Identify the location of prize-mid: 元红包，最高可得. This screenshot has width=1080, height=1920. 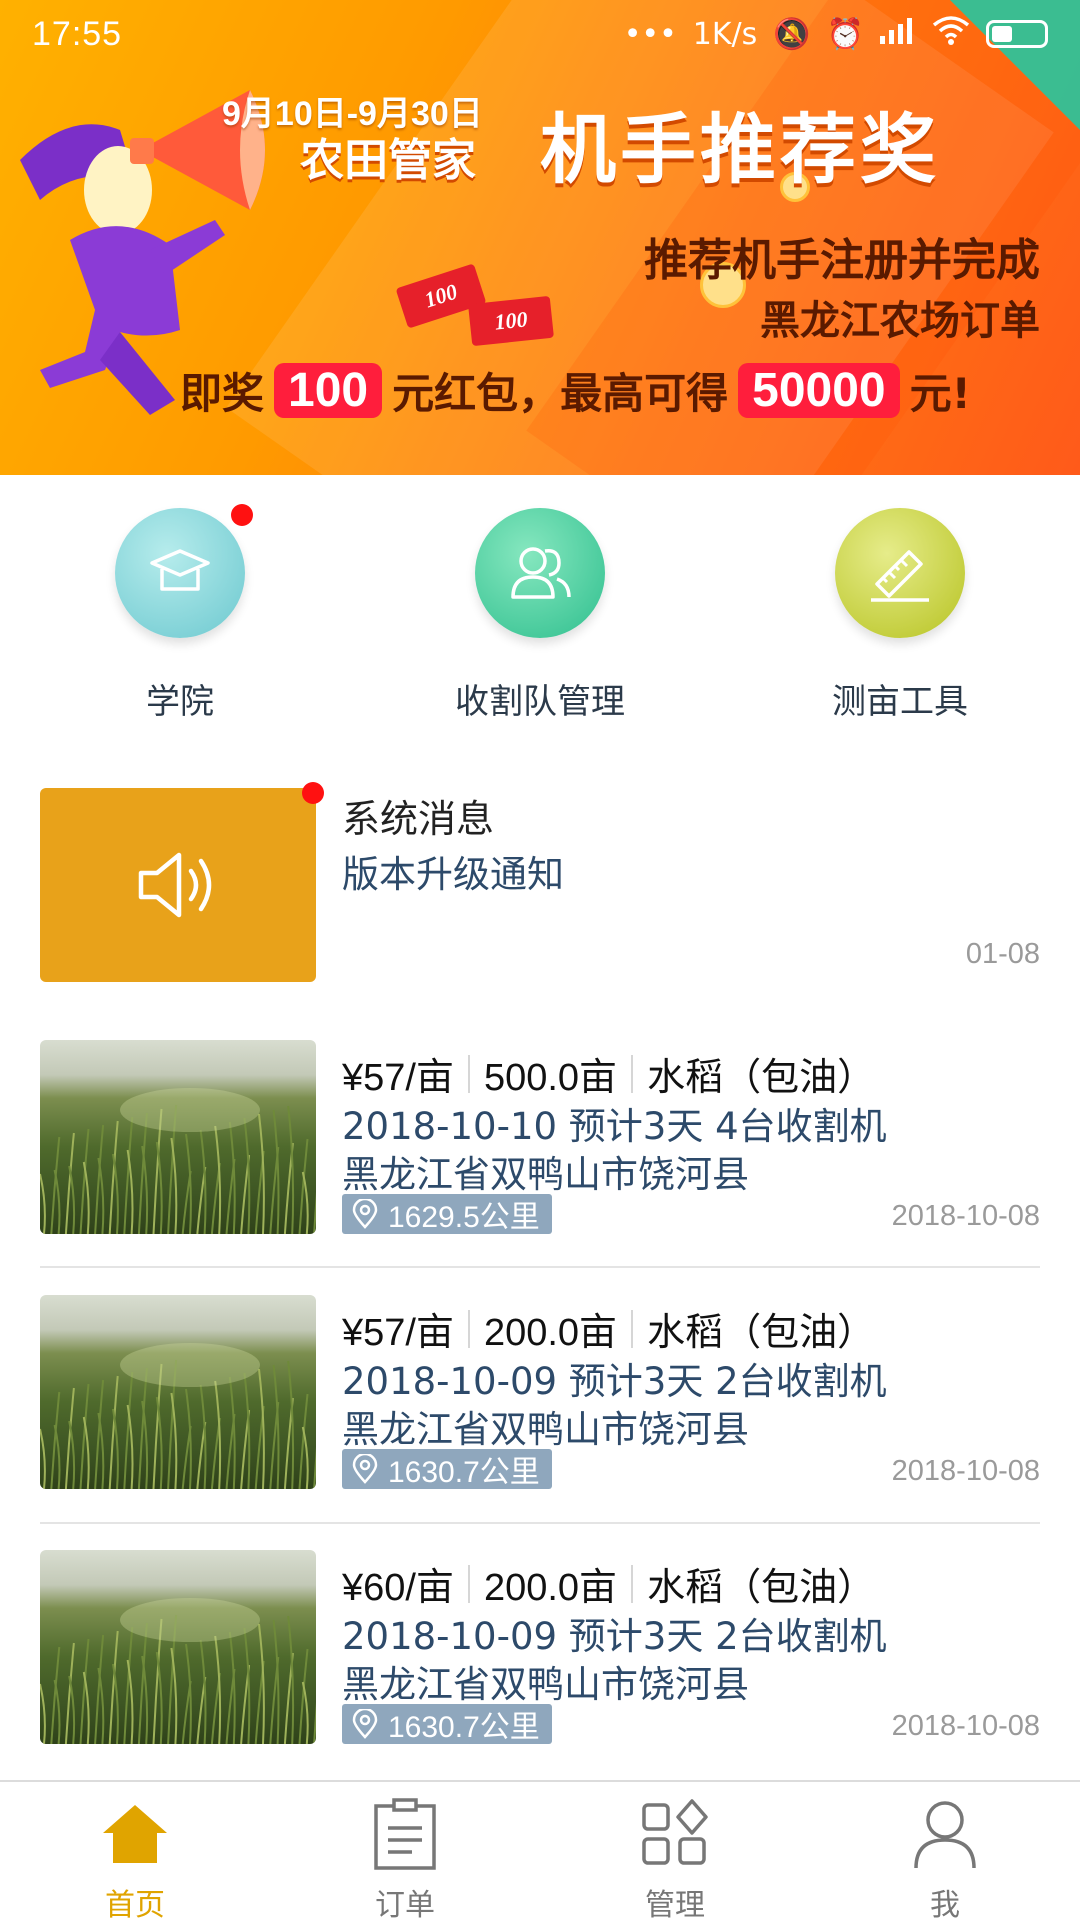
(560, 393).